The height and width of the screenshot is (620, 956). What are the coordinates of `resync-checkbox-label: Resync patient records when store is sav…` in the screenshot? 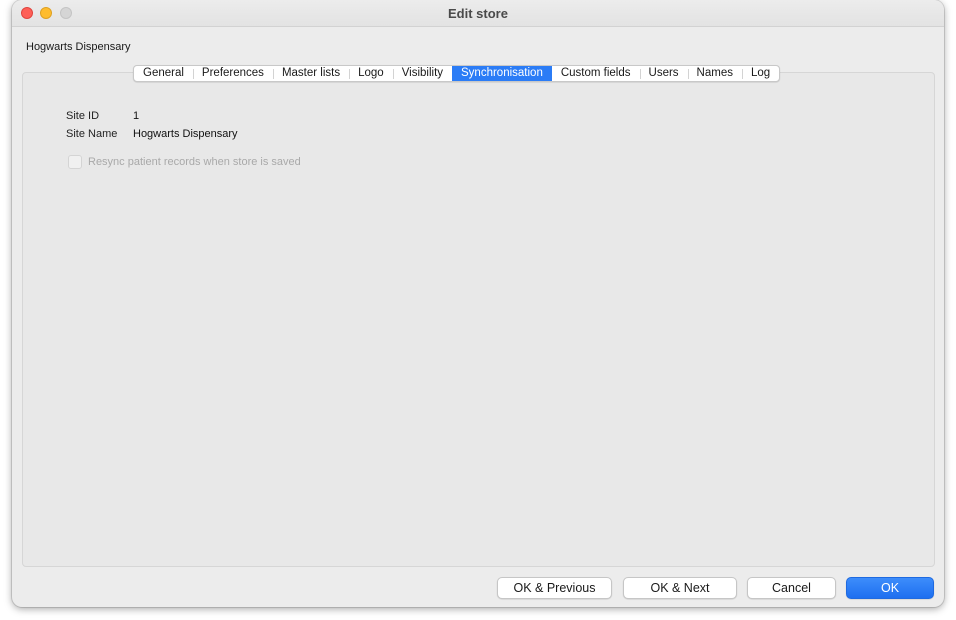 It's located at (194, 162).